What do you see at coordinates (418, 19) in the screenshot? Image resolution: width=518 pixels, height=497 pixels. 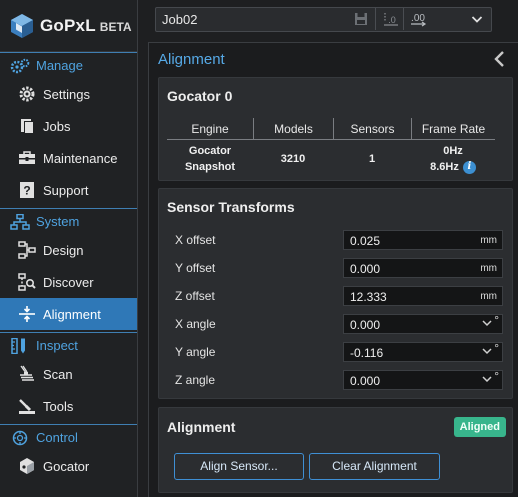 I see `decimal-icon: .00` at bounding box center [418, 19].